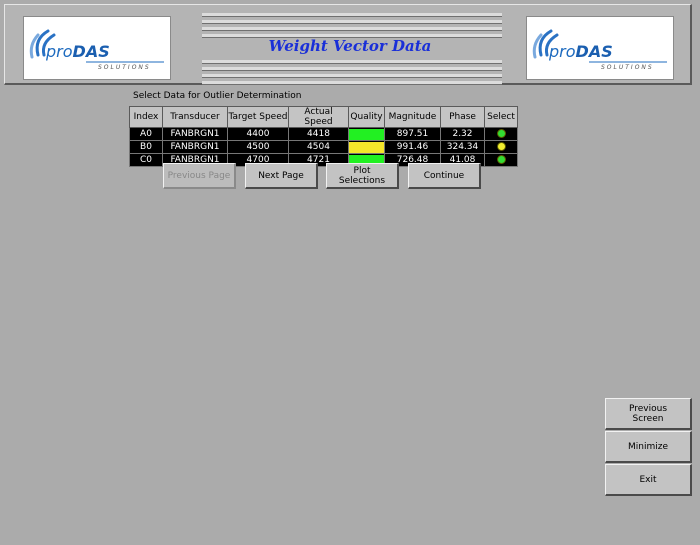  What do you see at coordinates (462, 117) in the screenshot?
I see `column-header-phase: Phase` at bounding box center [462, 117].